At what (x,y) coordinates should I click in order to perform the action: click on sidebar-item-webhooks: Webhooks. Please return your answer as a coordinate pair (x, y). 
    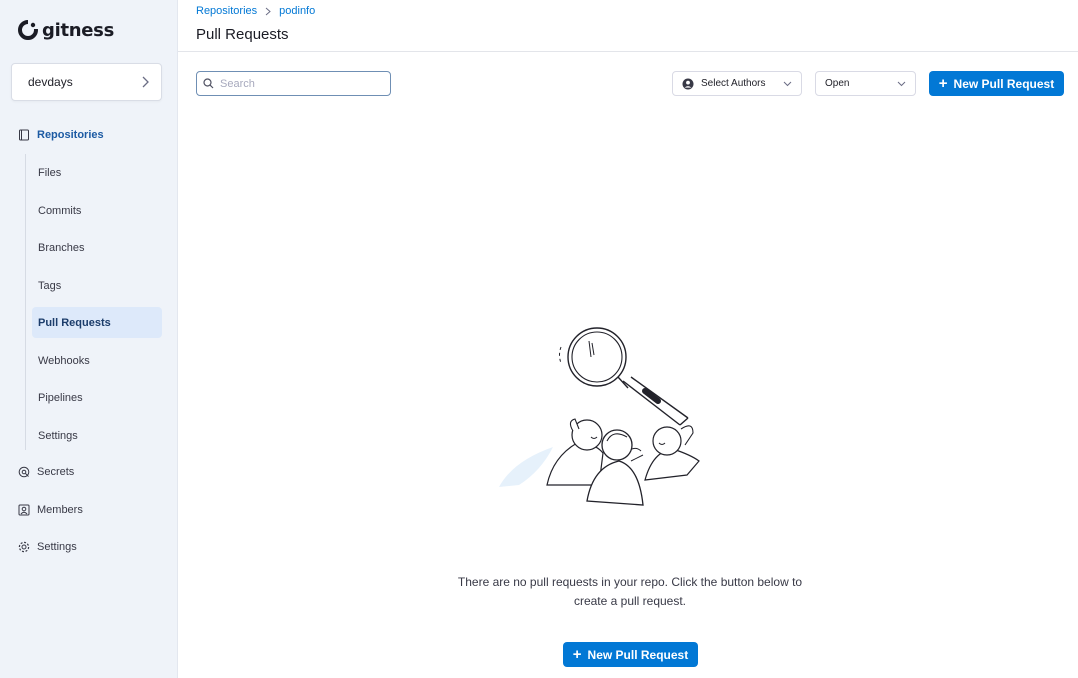
    Looking at the image, I should click on (97, 360).